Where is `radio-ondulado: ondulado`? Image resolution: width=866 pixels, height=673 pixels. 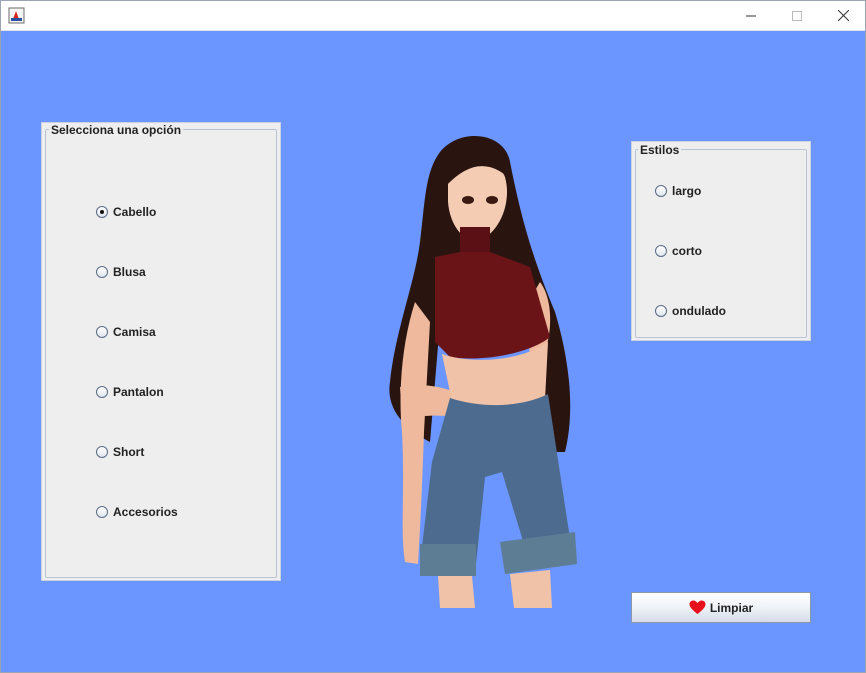
radio-ondulado: ondulado is located at coordinates (690, 311).